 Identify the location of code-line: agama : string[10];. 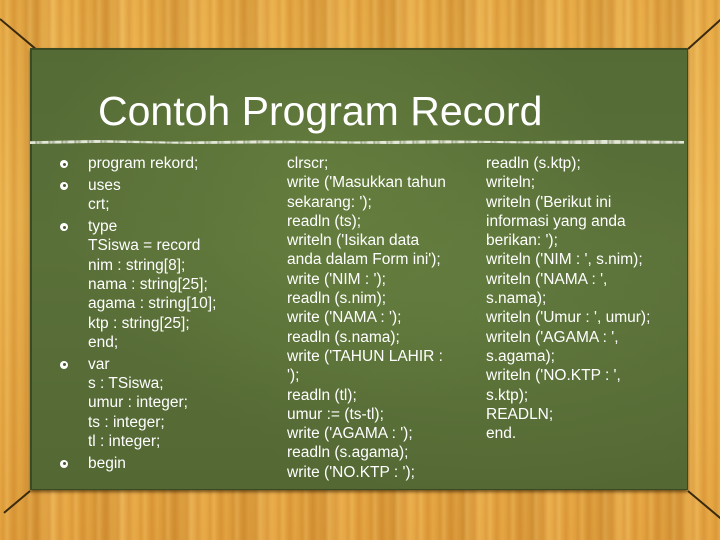
(152, 304).